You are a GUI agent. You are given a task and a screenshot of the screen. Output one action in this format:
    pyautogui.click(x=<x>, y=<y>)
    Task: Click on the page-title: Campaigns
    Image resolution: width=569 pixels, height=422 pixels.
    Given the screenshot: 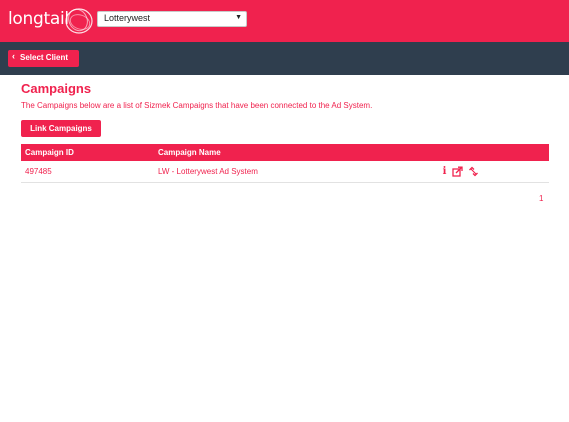 What is the action you would take?
    pyautogui.click(x=56, y=88)
    